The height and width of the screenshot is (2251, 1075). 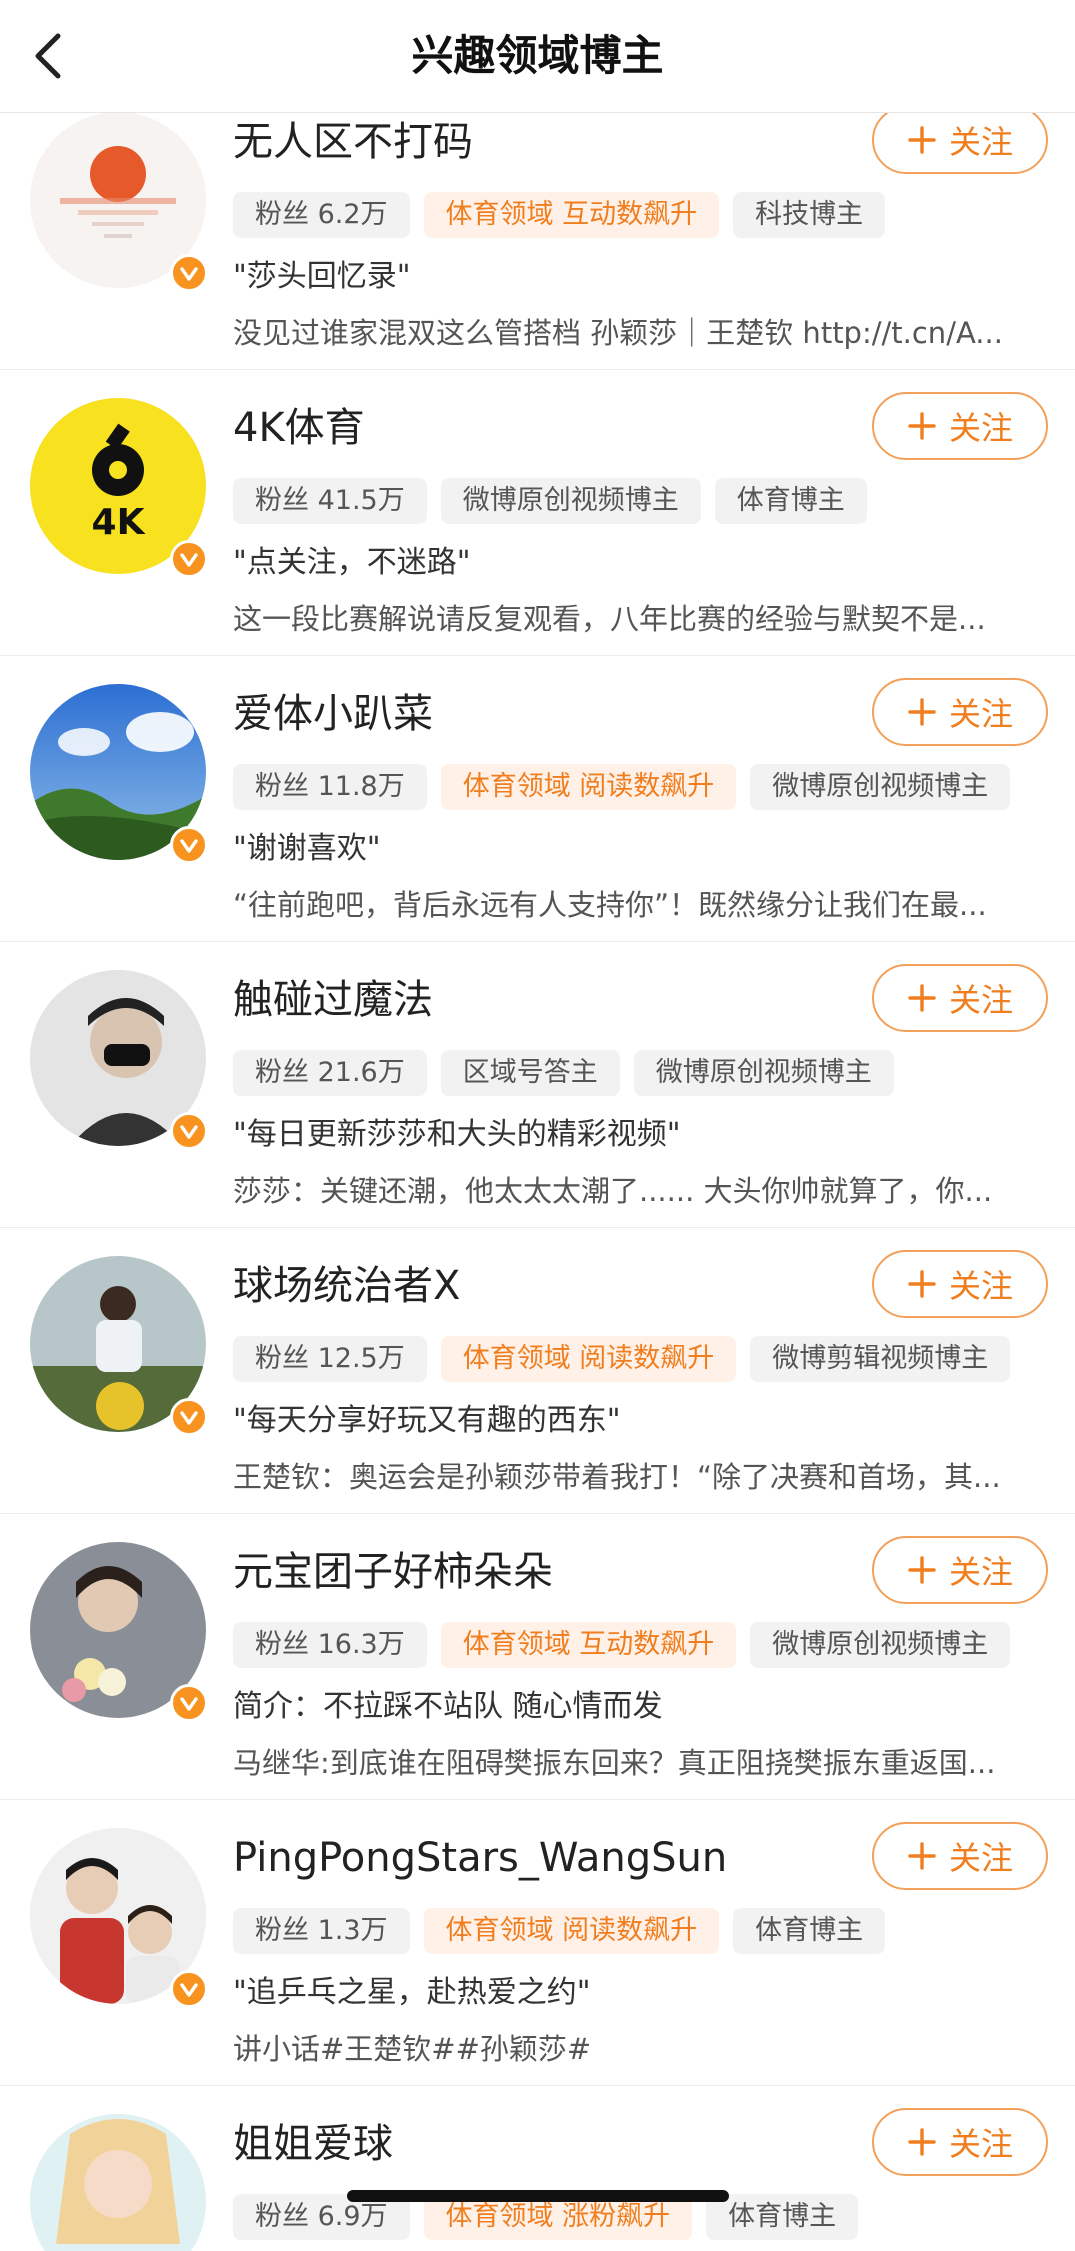 What do you see at coordinates (333, 1000) in the screenshot?
I see `blogger-name: 触碰过魔法` at bounding box center [333, 1000].